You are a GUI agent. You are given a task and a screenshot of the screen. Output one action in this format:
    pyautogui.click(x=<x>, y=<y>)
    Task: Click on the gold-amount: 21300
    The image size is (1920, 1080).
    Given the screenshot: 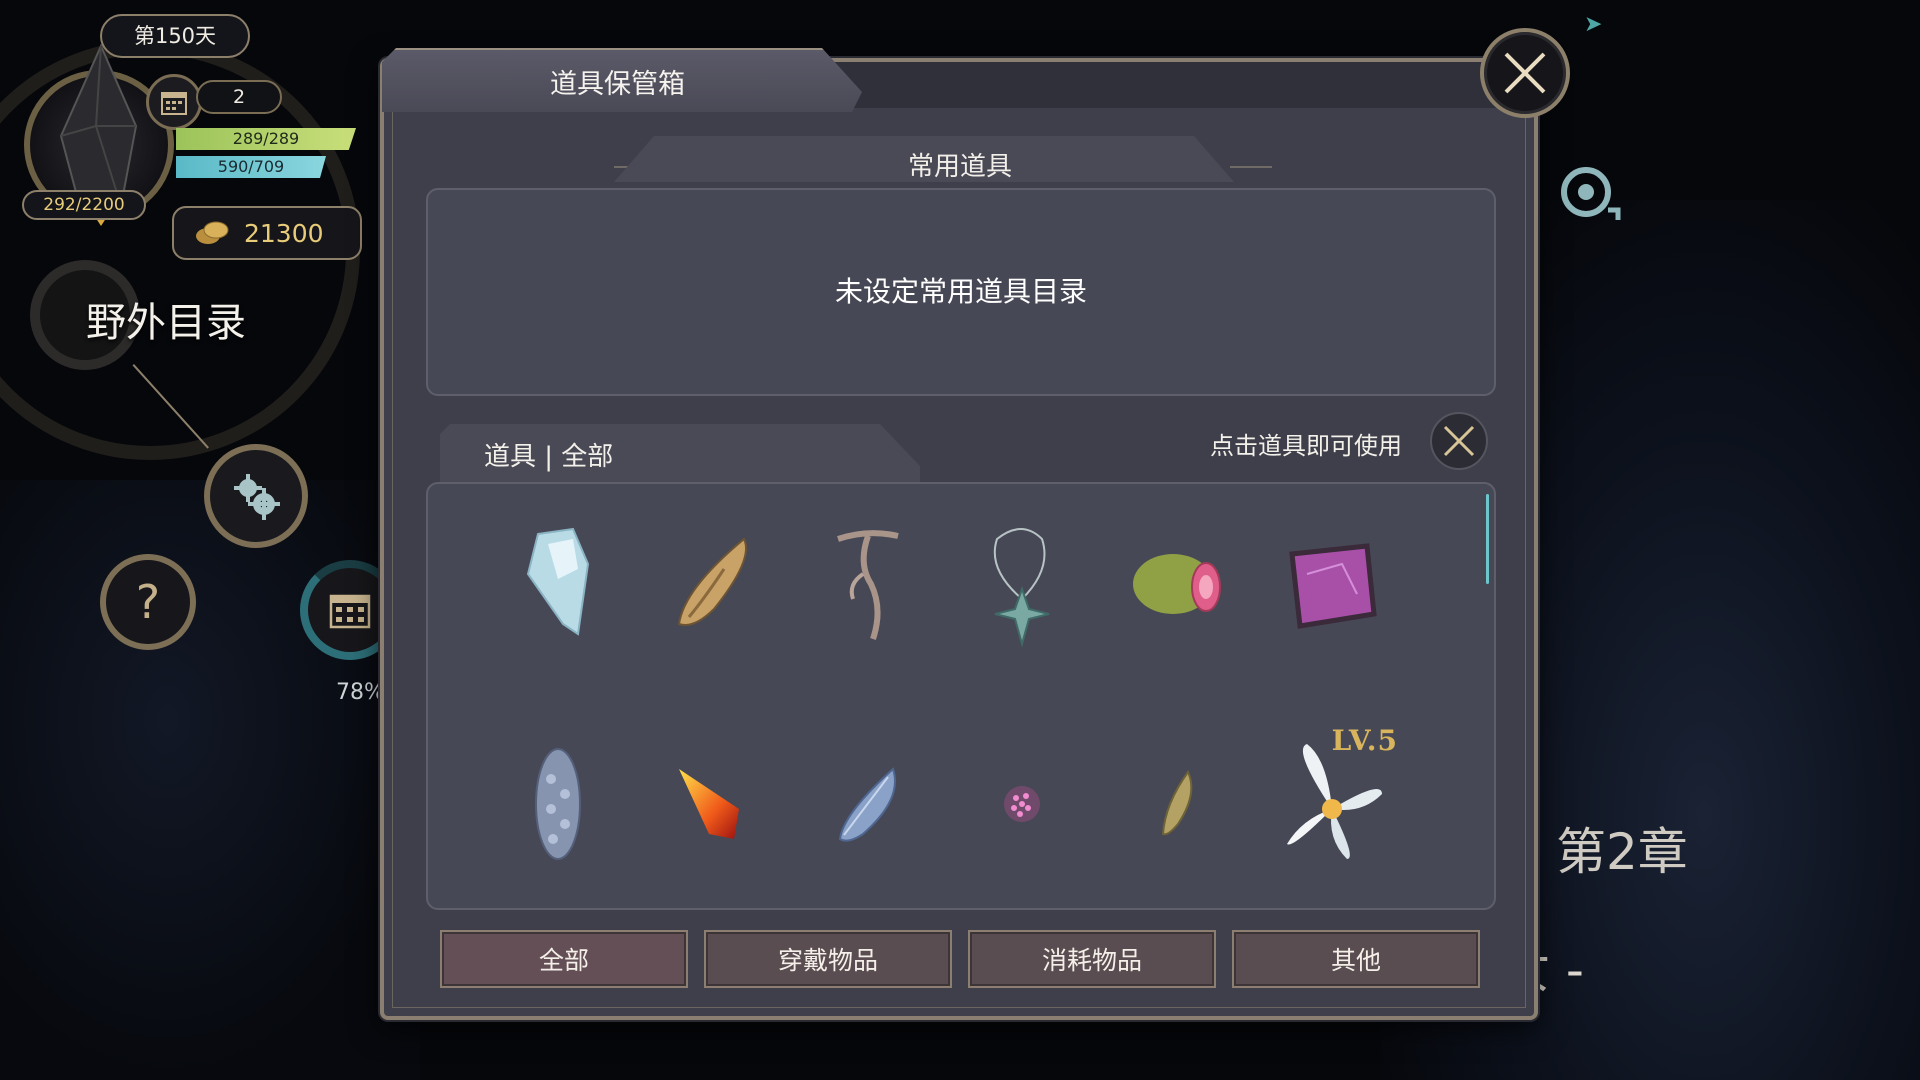 What is the action you would take?
    pyautogui.click(x=284, y=233)
    